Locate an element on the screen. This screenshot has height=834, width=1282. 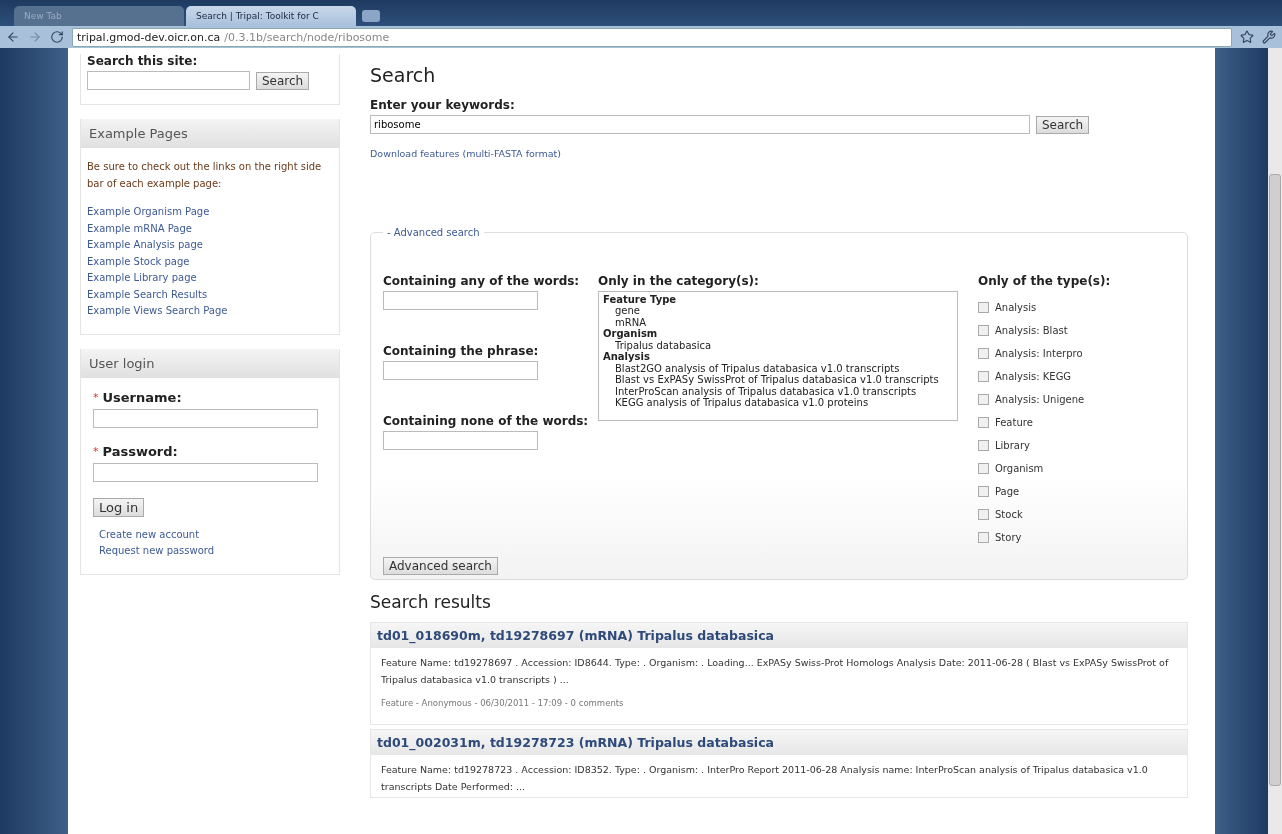
wrench-icon is located at coordinates (1269, 37).